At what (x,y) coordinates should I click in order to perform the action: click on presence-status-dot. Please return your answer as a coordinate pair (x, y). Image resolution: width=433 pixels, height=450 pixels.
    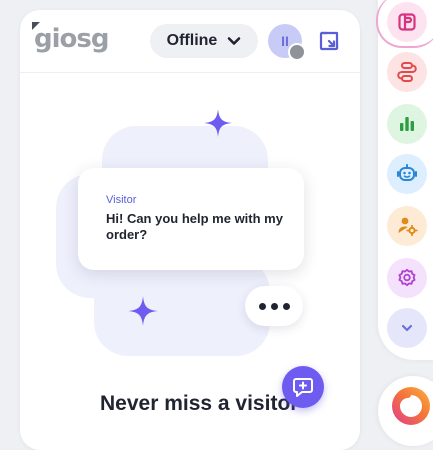
    Looking at the image, I should click on (297, 52).